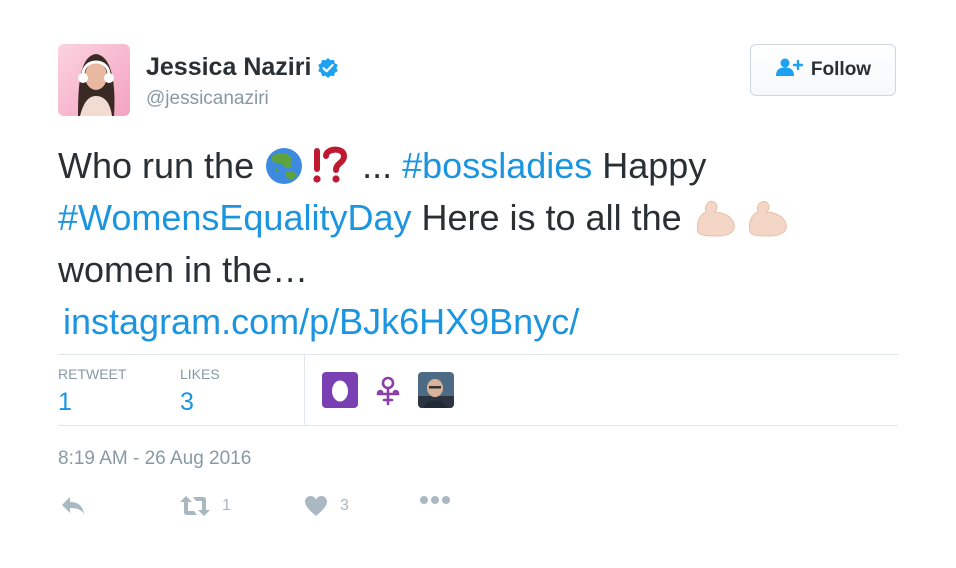  I want to click on tweet-text-segment: Happy, so click(649, 165).